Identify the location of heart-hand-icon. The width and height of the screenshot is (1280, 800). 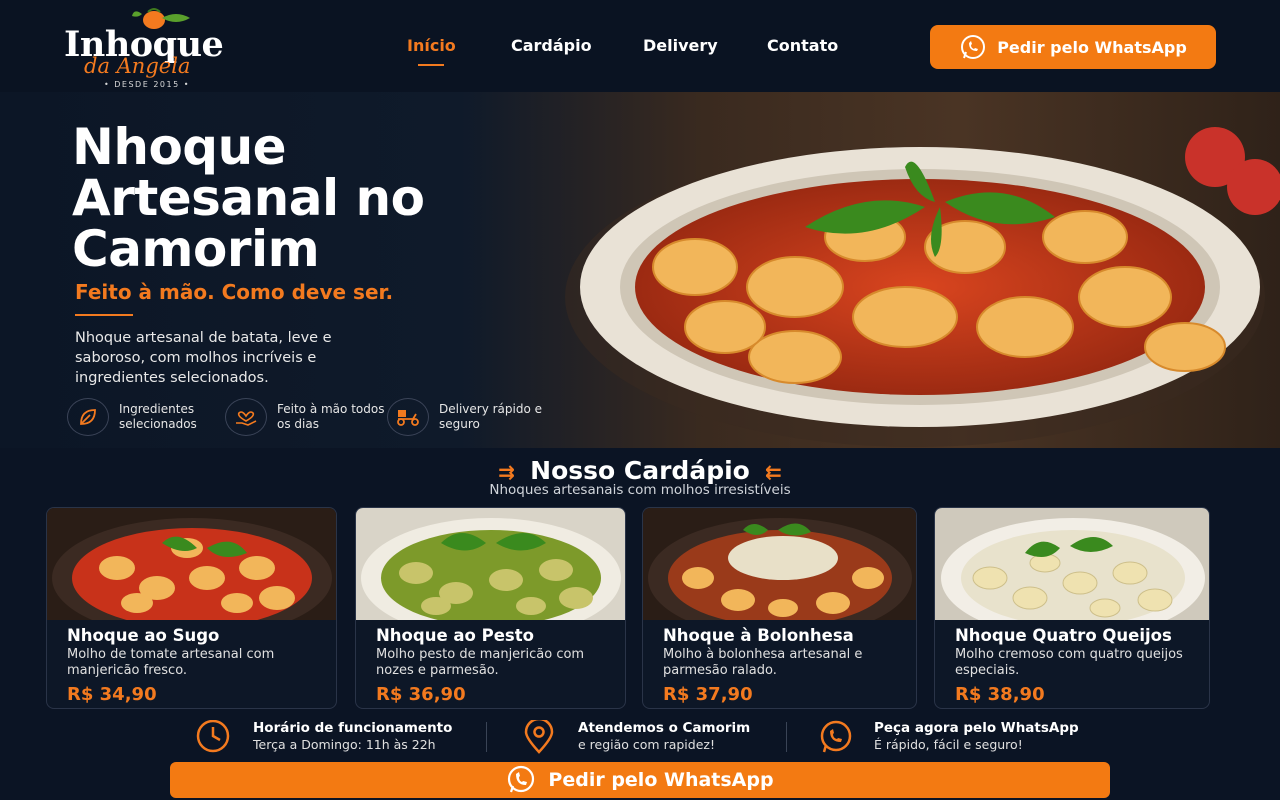
(246, 417).